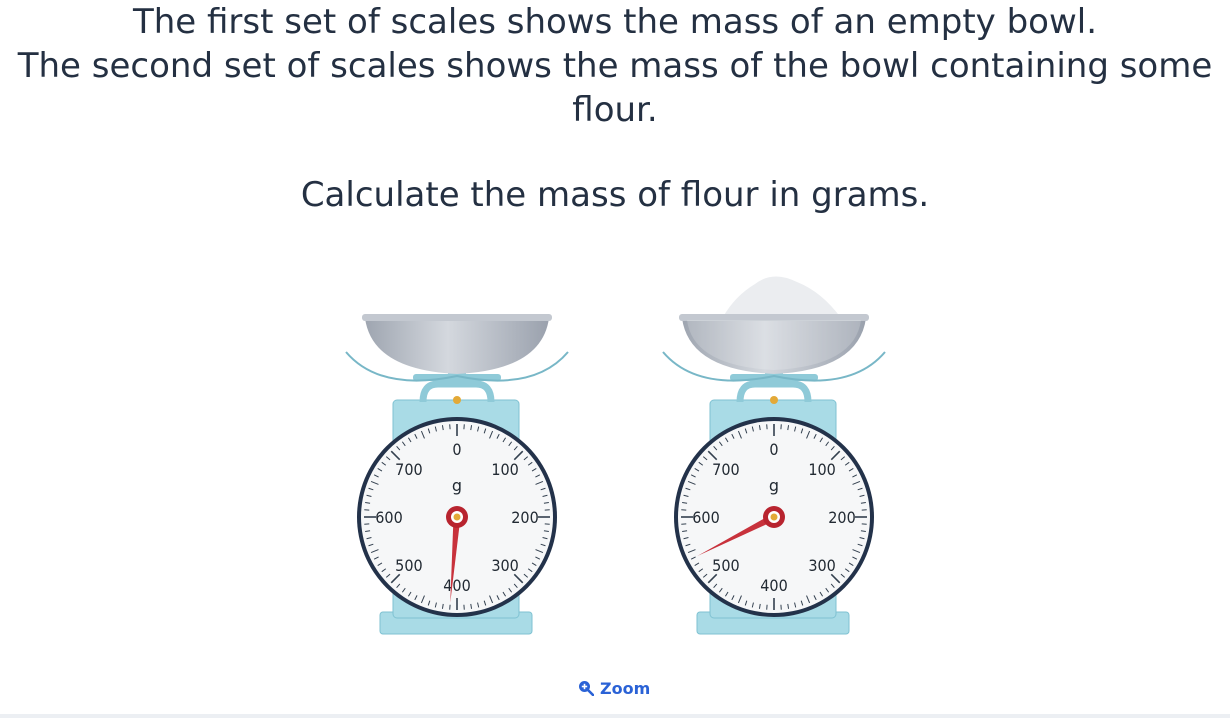 This screenshot has width=1230, height=718. What do you see at coordinates (586, 688) in the screenshot?
I see `zoom-in-icon` at bounding box center [586, 688].